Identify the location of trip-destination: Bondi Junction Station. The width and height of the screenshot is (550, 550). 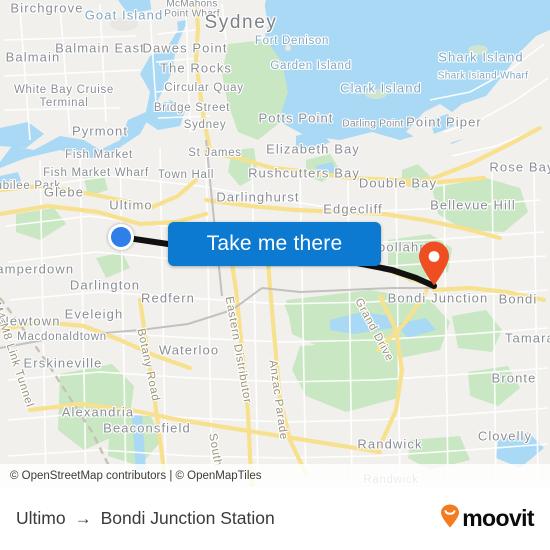
(187, 518).